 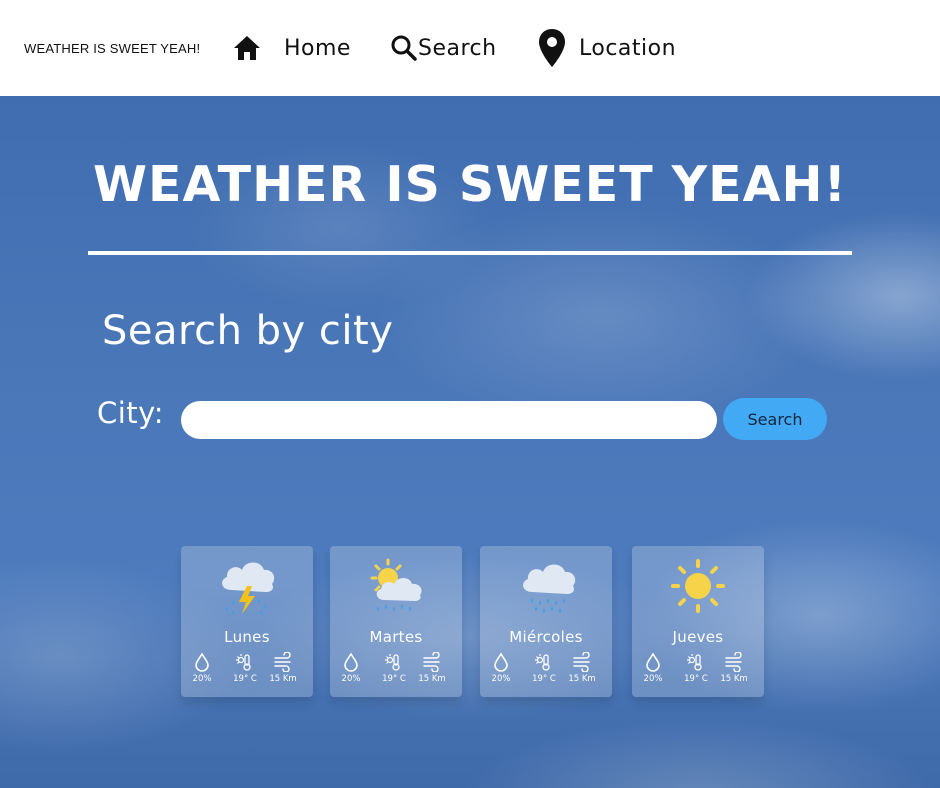 What do you see at coordinates (396, 621) in the screenshot?
I see `forecast-card-martes: Martes 20% 19° C 15 Km` at bounding box center [396, 621].